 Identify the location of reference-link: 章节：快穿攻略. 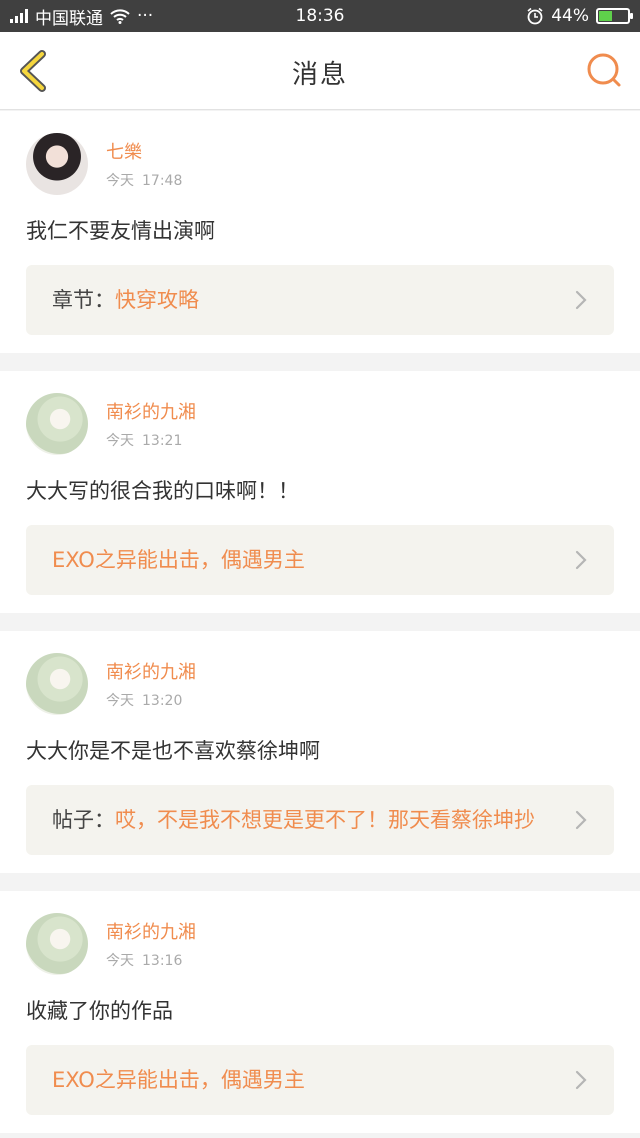
(320, 300).